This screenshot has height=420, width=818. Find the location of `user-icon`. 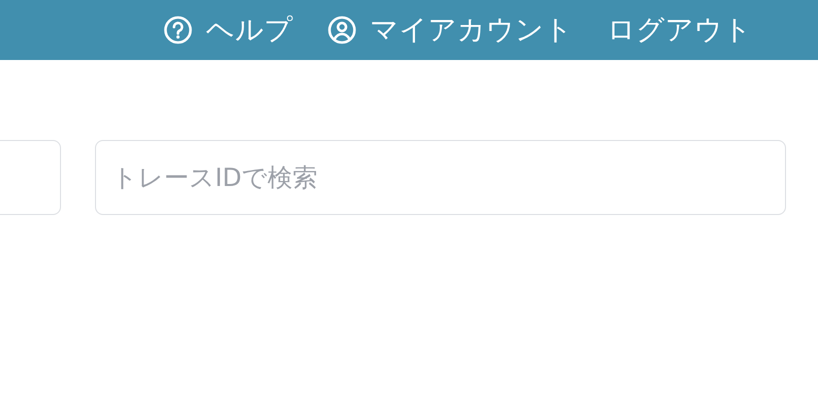

user-icon is located at coordinates (342, 30).